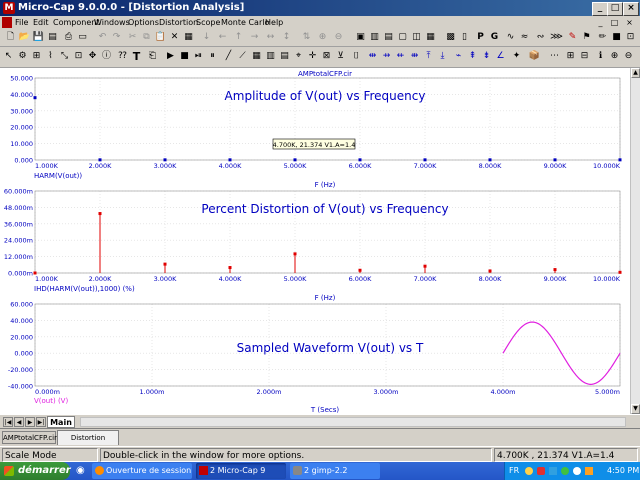 The width and height of the screenshot is (640, 480). I want to click on text-mode-icon: T, so click(136, 56).